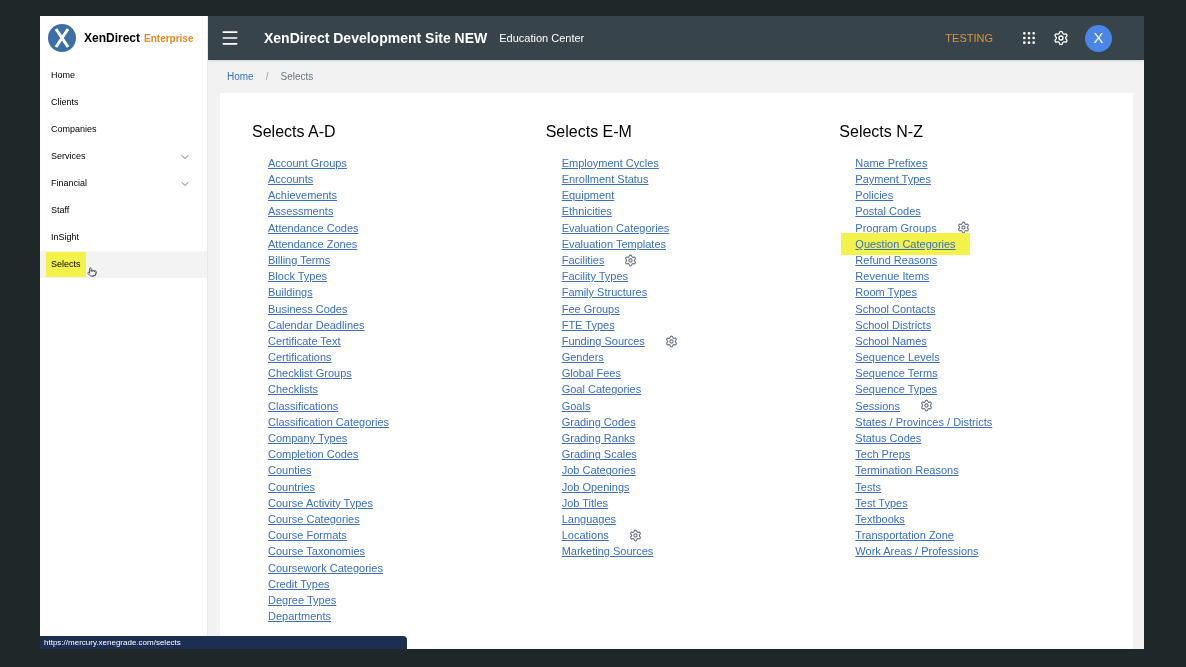 The width and height of the screenshot is (1186, 667). What do you see at coordinates (308, 309) in the screenshot?
I see `select-link: Business Codes` at bounding box center [308, 309].